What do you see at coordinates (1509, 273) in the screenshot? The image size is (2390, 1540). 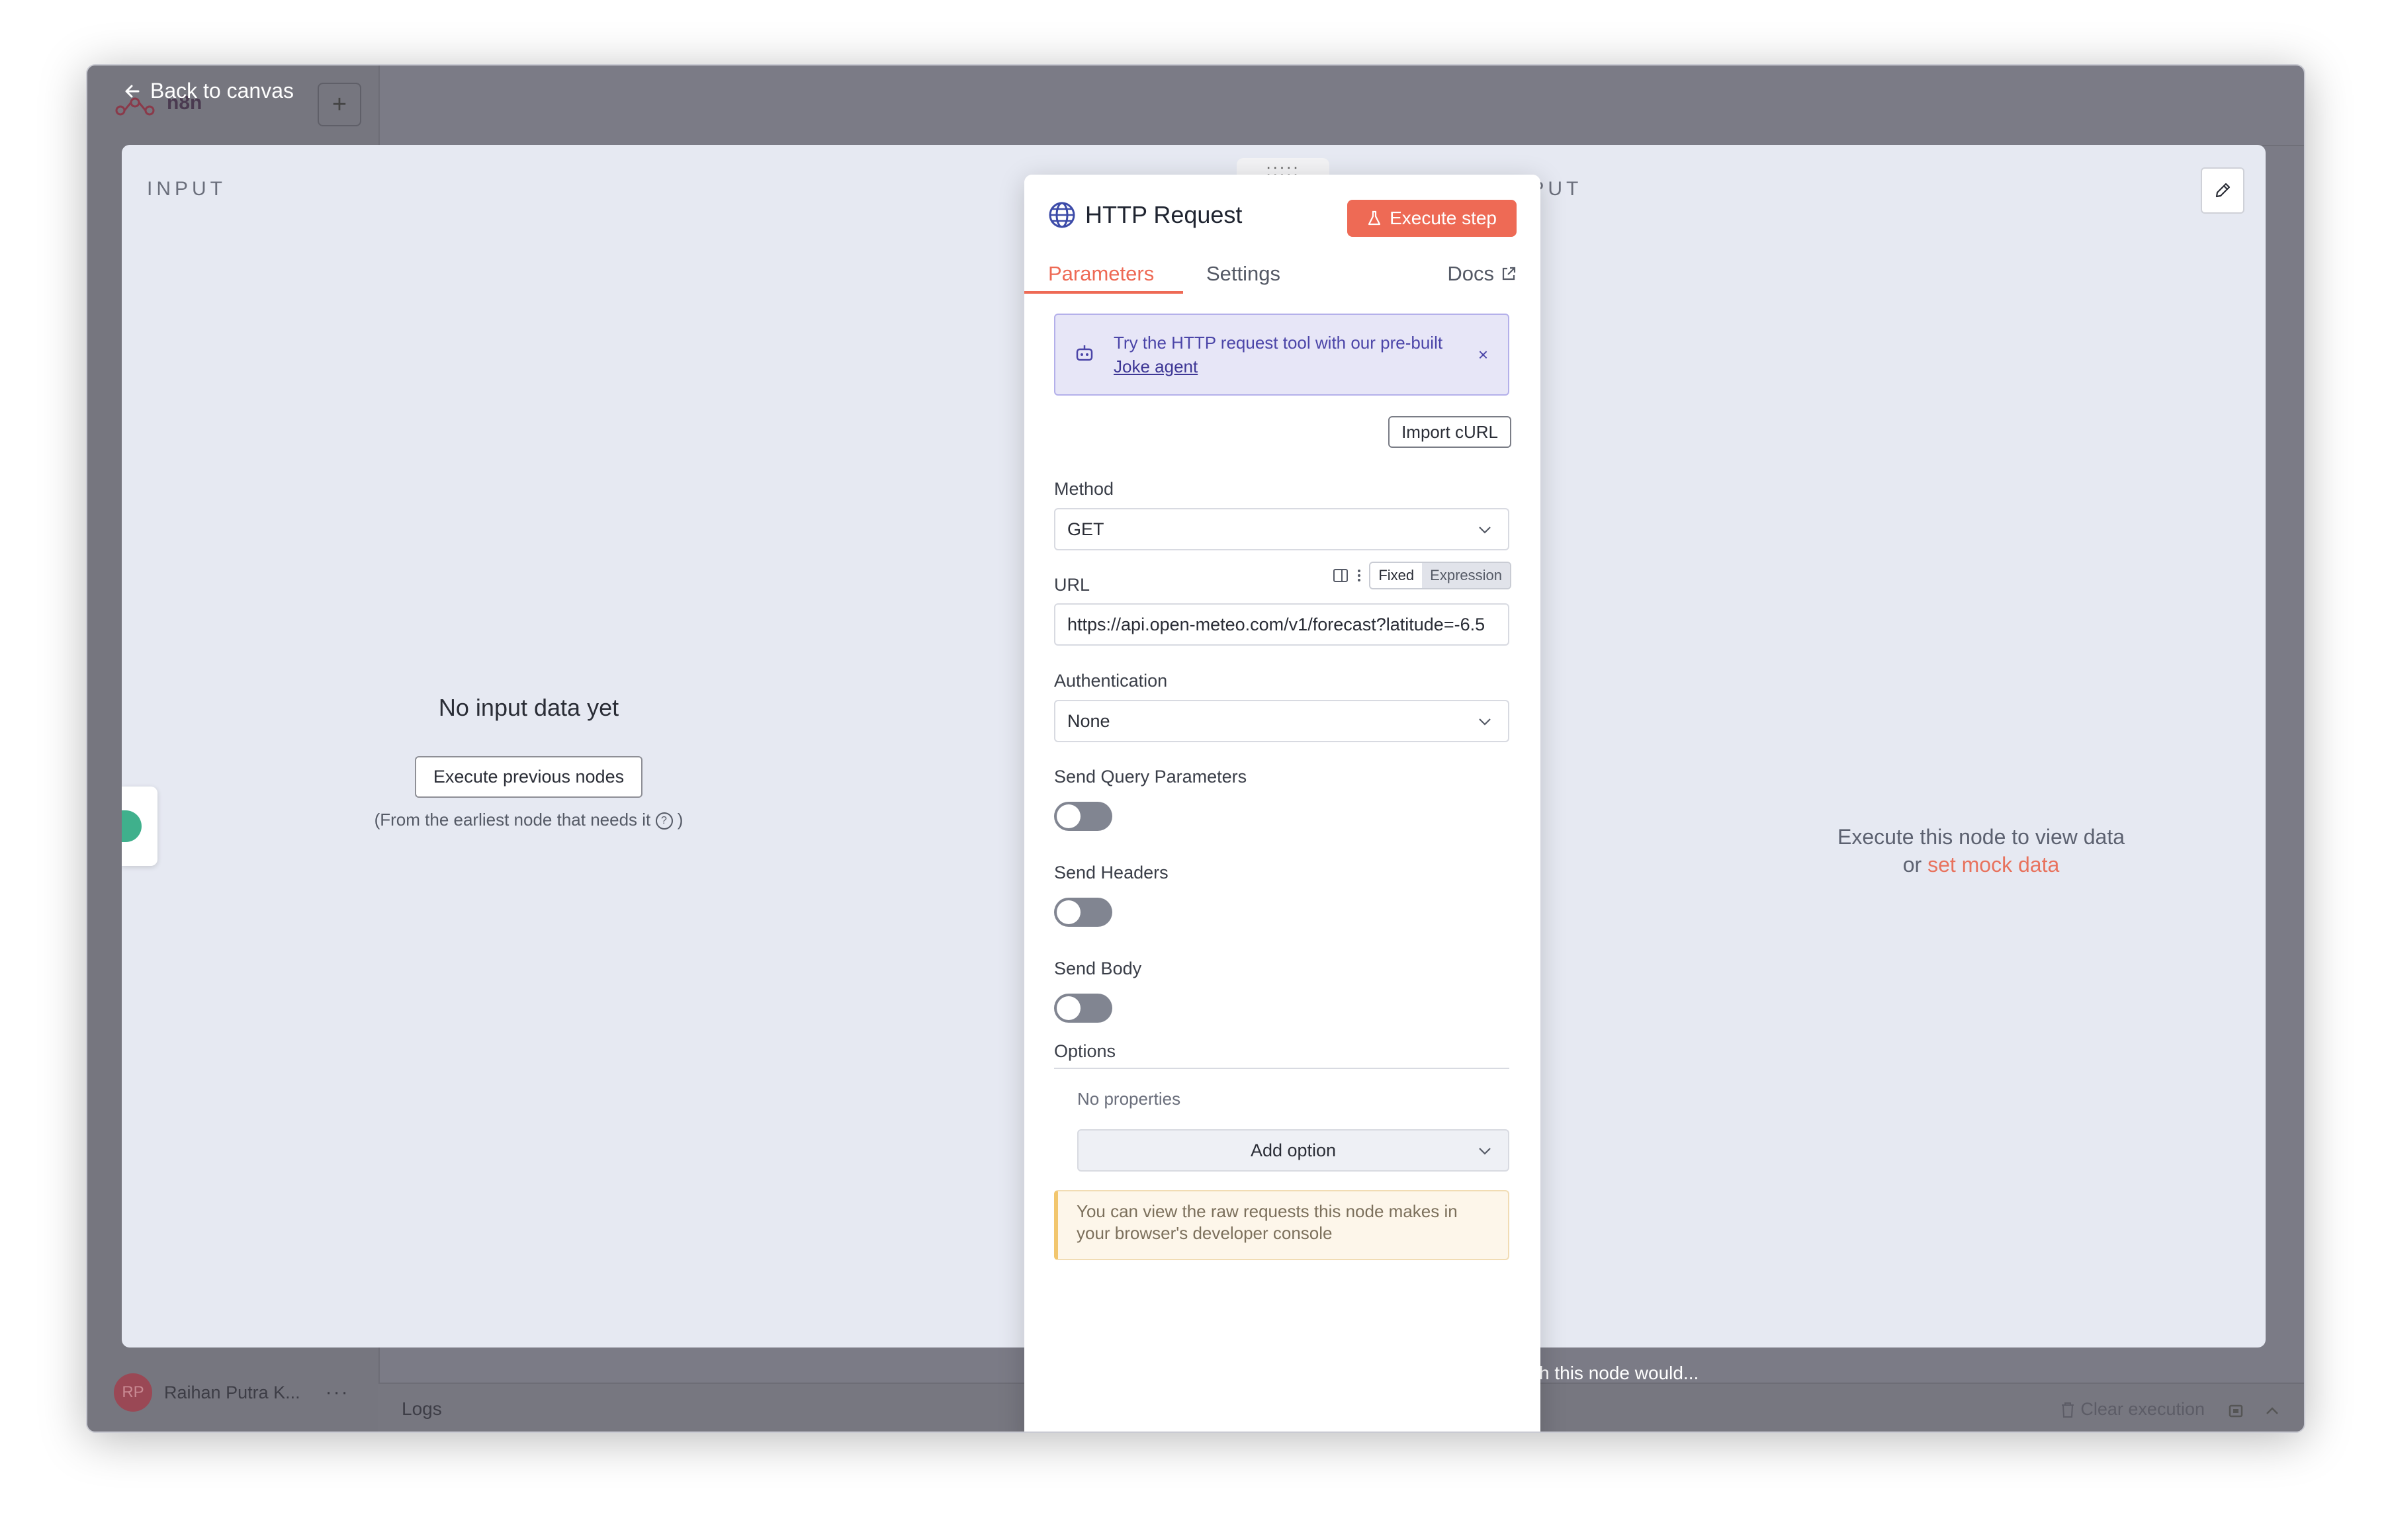 I see `external-link-icon` at bounding box center [1509, 273].